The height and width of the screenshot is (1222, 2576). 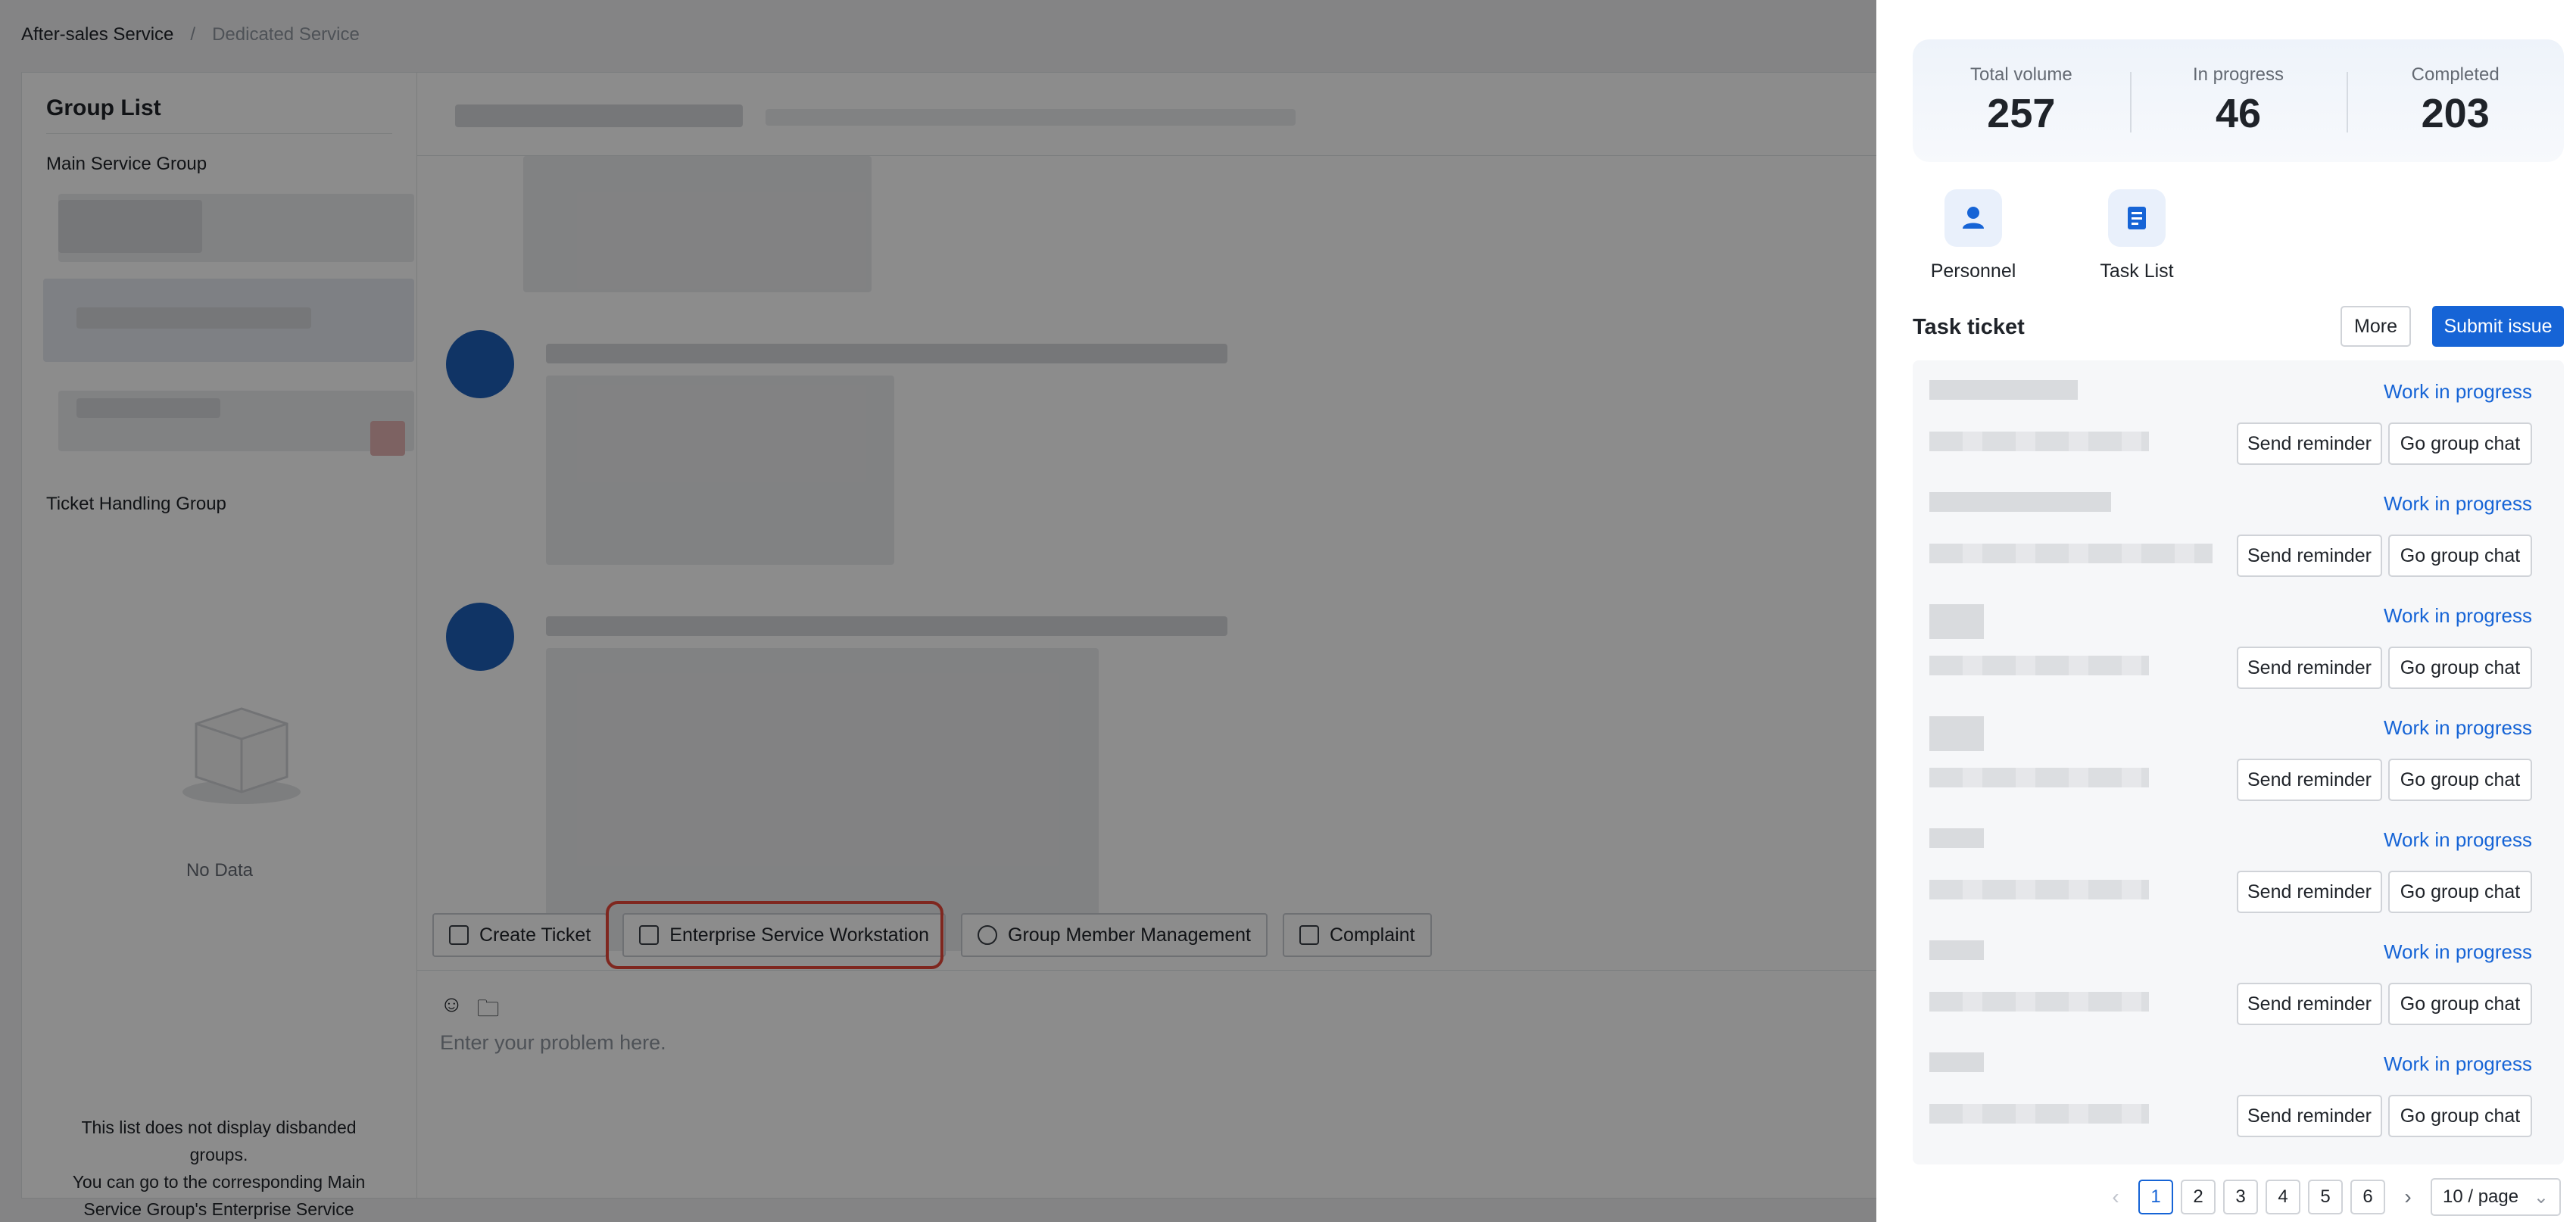 I want to click on prev-page-icon: ‹, so click(x=2115, y=1197).